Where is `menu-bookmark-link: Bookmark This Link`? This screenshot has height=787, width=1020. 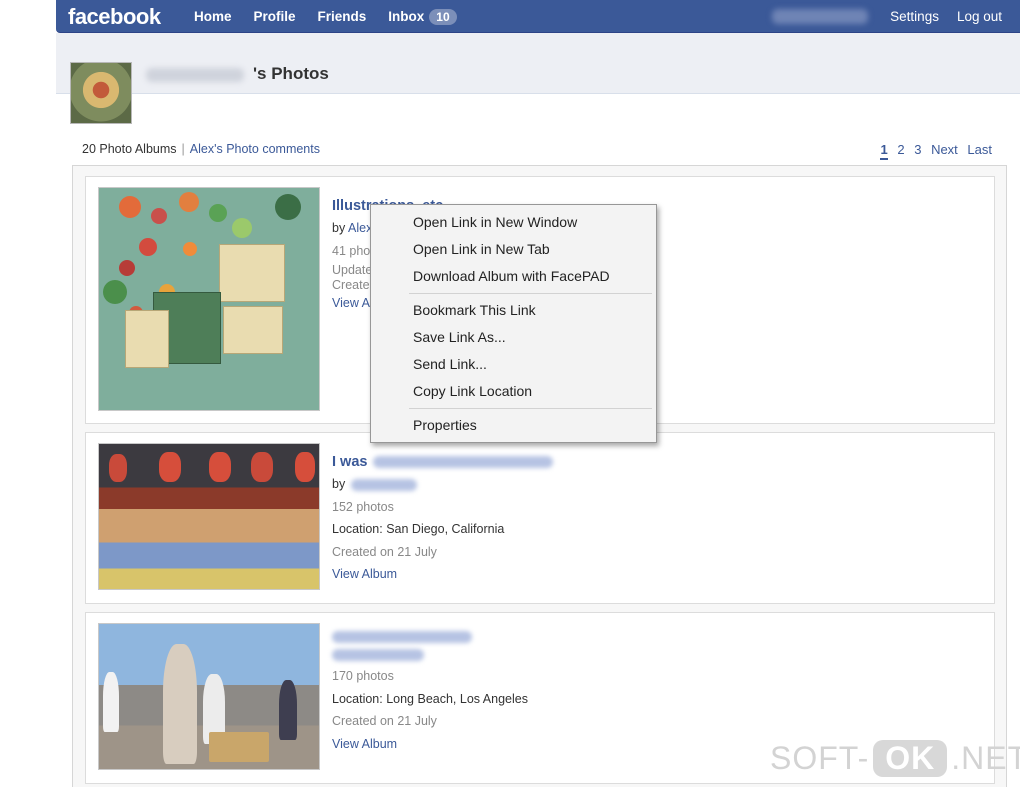
menu-bookmark-link: Bookmark This Link is located at coordinates (513, 310).